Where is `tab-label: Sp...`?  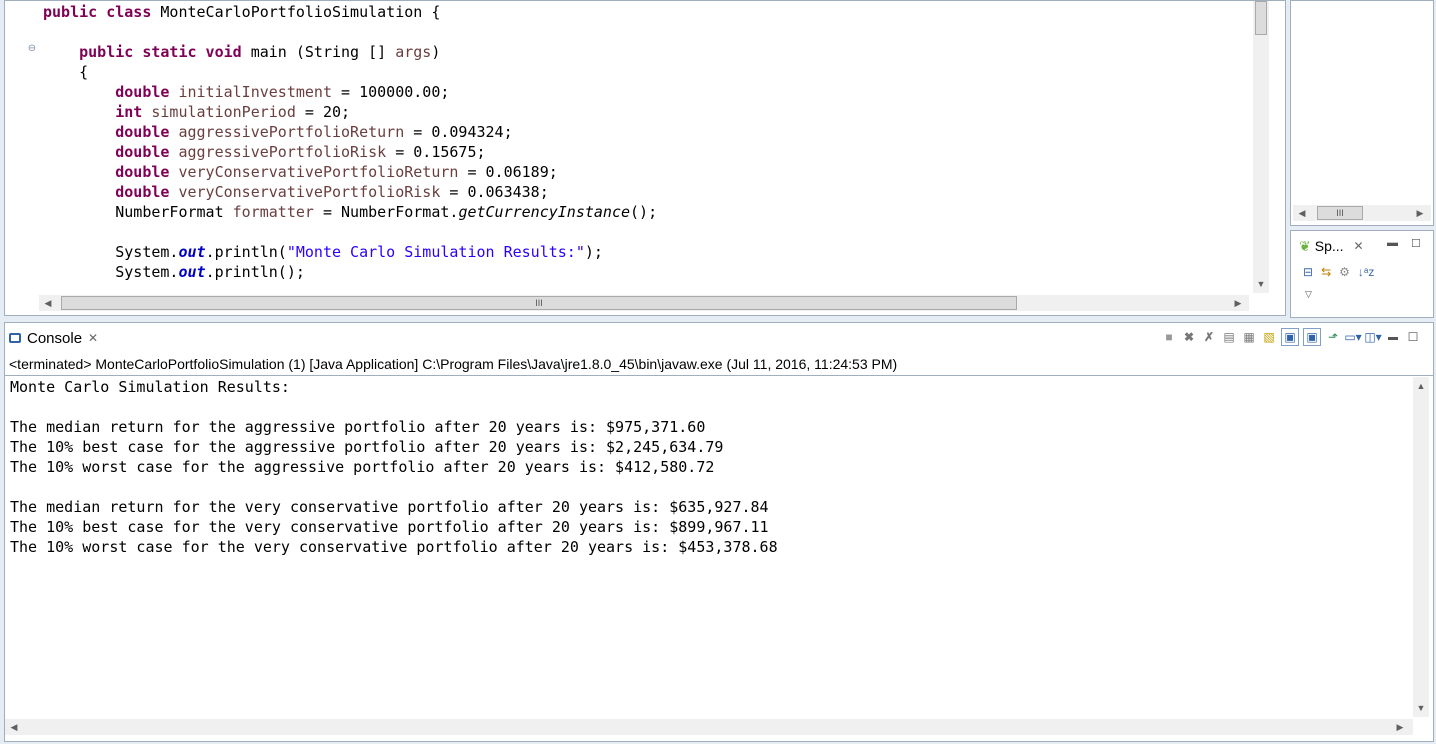 tab-label: Sp... is located at coordinates (1329, 246).